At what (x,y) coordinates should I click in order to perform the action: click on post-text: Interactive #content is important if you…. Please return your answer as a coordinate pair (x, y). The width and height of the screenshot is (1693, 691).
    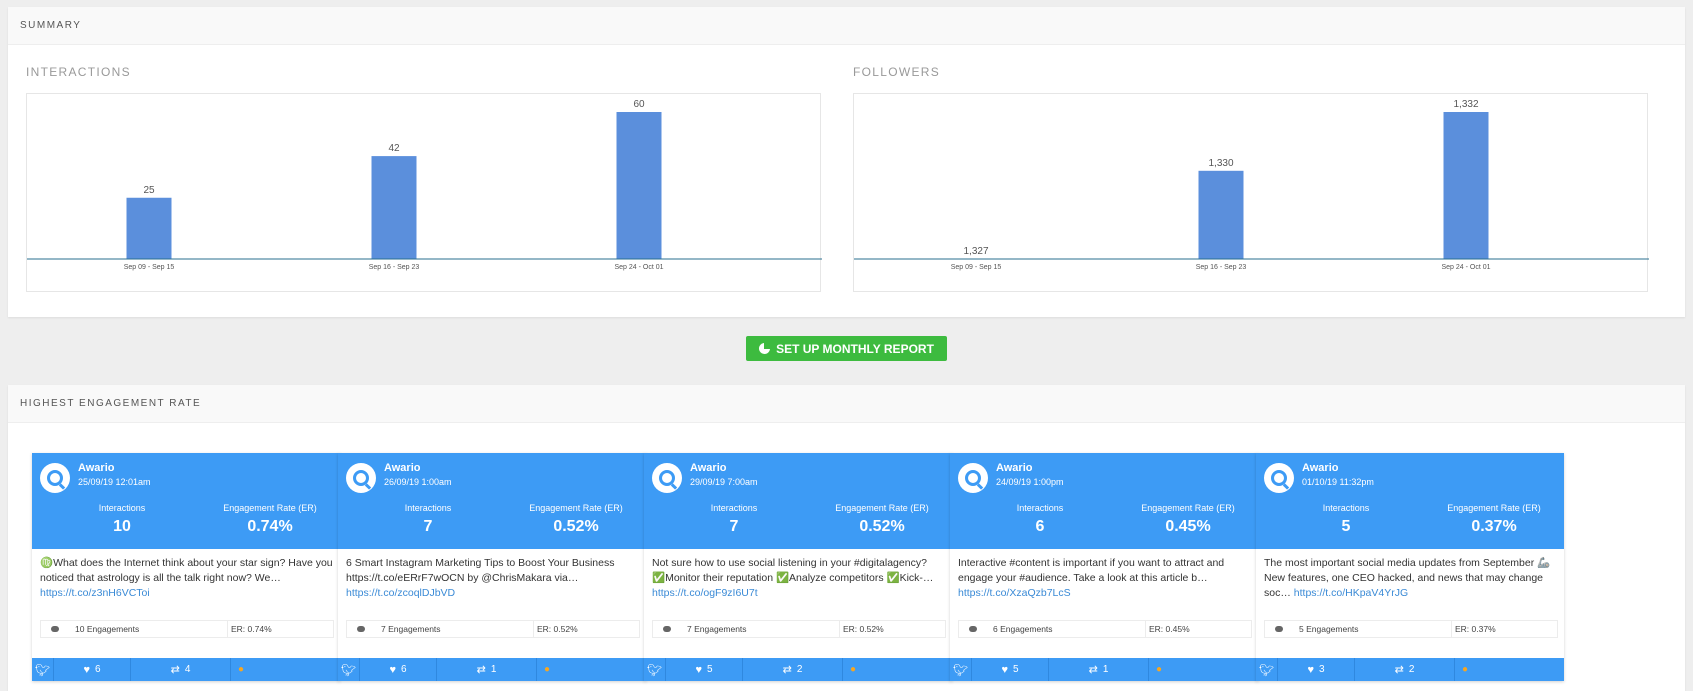
    Looking at the image, I should click on (1105, 579).